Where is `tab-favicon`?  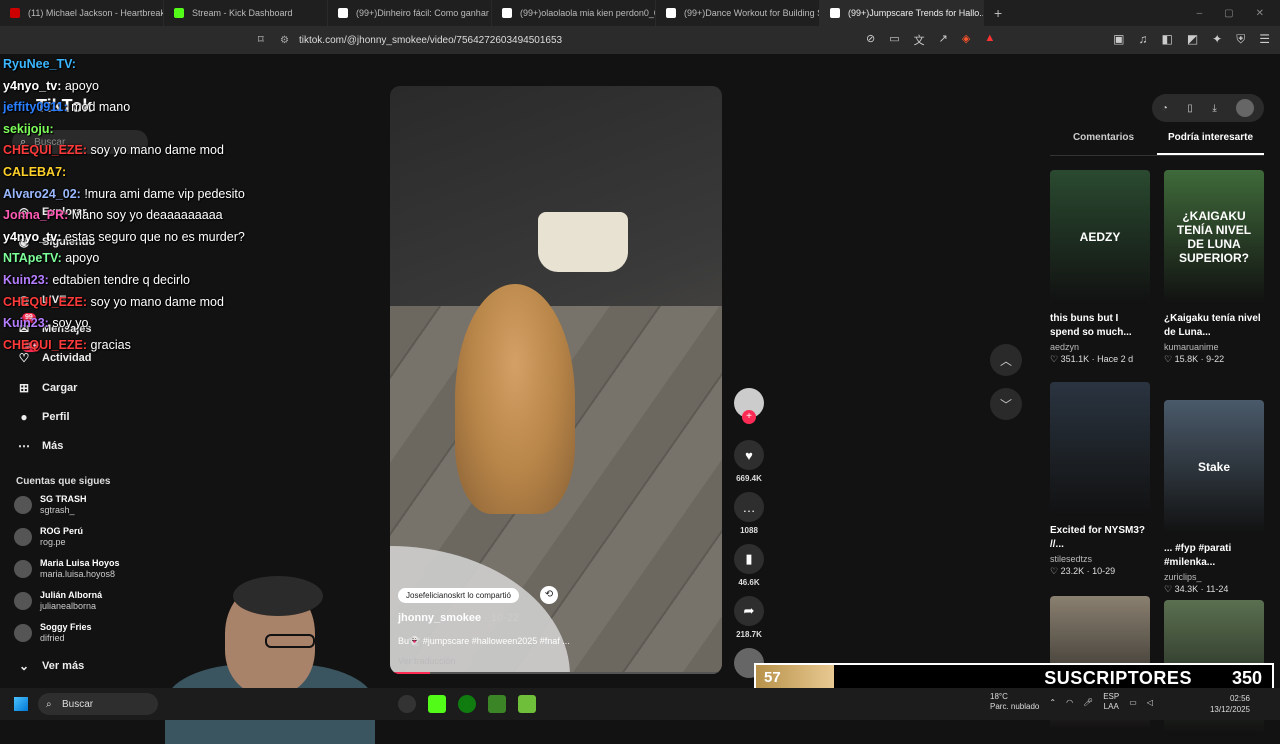 tab-favicon is located at coordinates (15, 13).